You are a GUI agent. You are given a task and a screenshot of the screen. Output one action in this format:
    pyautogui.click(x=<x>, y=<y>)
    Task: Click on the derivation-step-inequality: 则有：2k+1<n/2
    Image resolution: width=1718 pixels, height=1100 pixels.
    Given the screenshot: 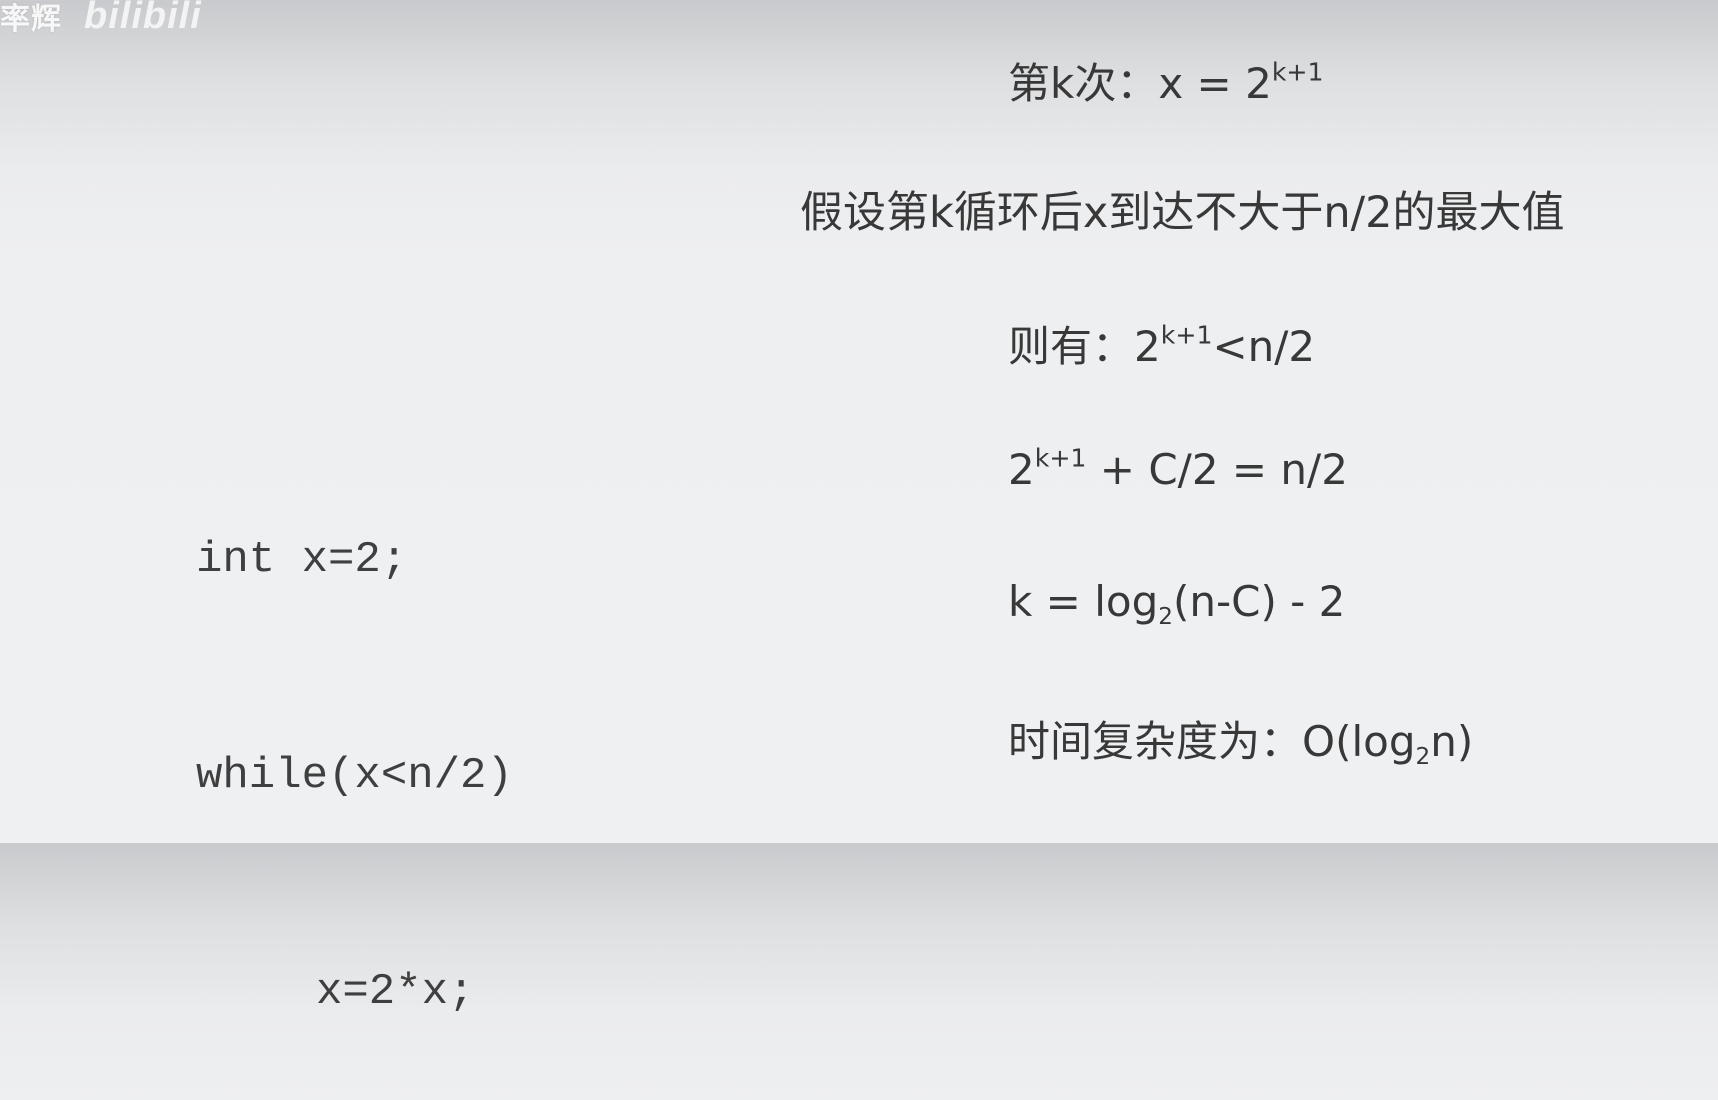 What is the action you would take?
    pyautogui.click(x=1161, y=343)
    